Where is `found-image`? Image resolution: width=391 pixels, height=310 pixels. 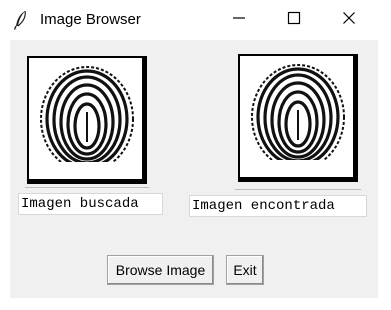
found-image is located at coordinates (298, 118).